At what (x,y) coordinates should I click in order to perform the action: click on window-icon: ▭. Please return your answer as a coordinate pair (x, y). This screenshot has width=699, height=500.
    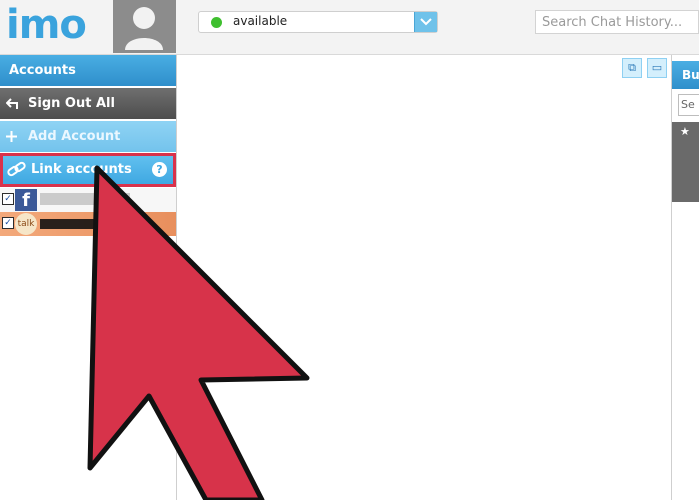
    Looking at the image, I should click on (657, 68).